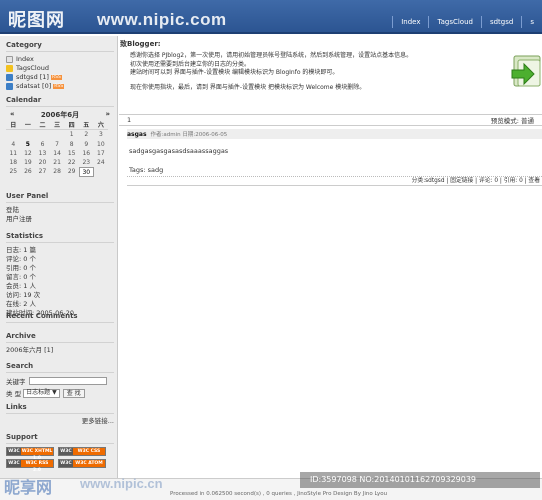 The image size is (542, 500). I want to click on calendar-weekday: 一, so click(28, 126).